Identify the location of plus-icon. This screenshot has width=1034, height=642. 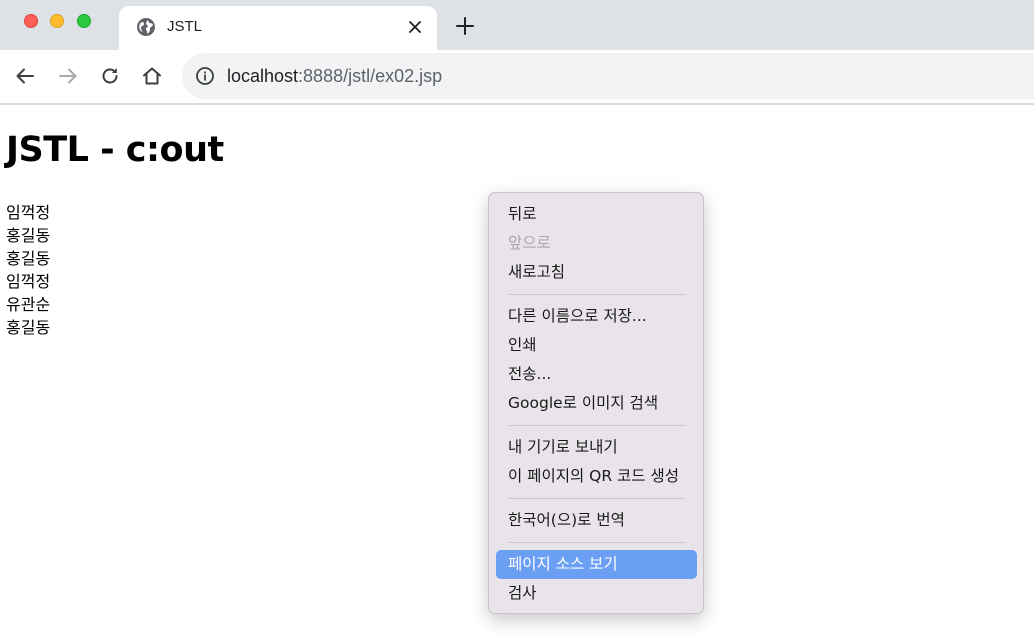
(465, 26).